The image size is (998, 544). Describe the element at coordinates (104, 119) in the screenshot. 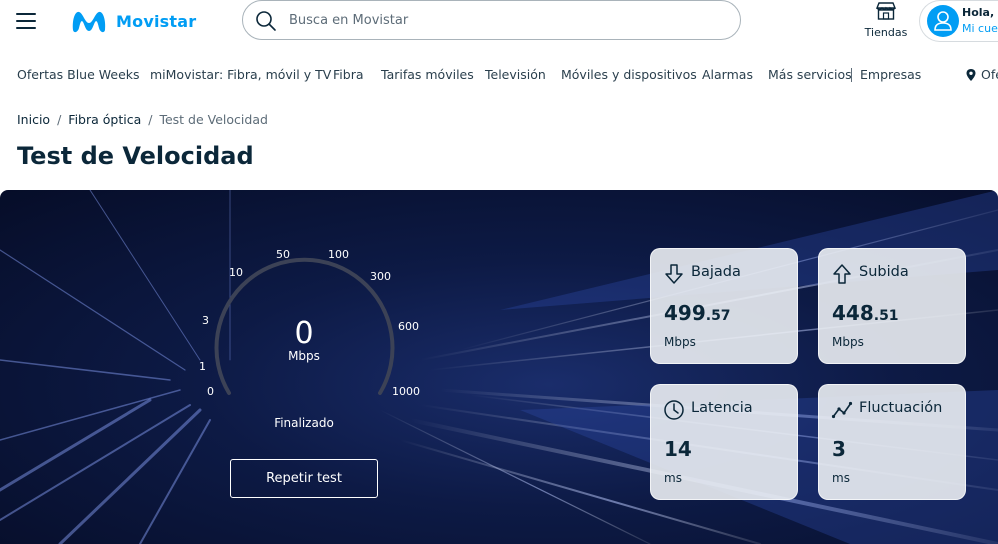

I see `breadcrumb-fibra-optica: Fibra óptica` at that location.